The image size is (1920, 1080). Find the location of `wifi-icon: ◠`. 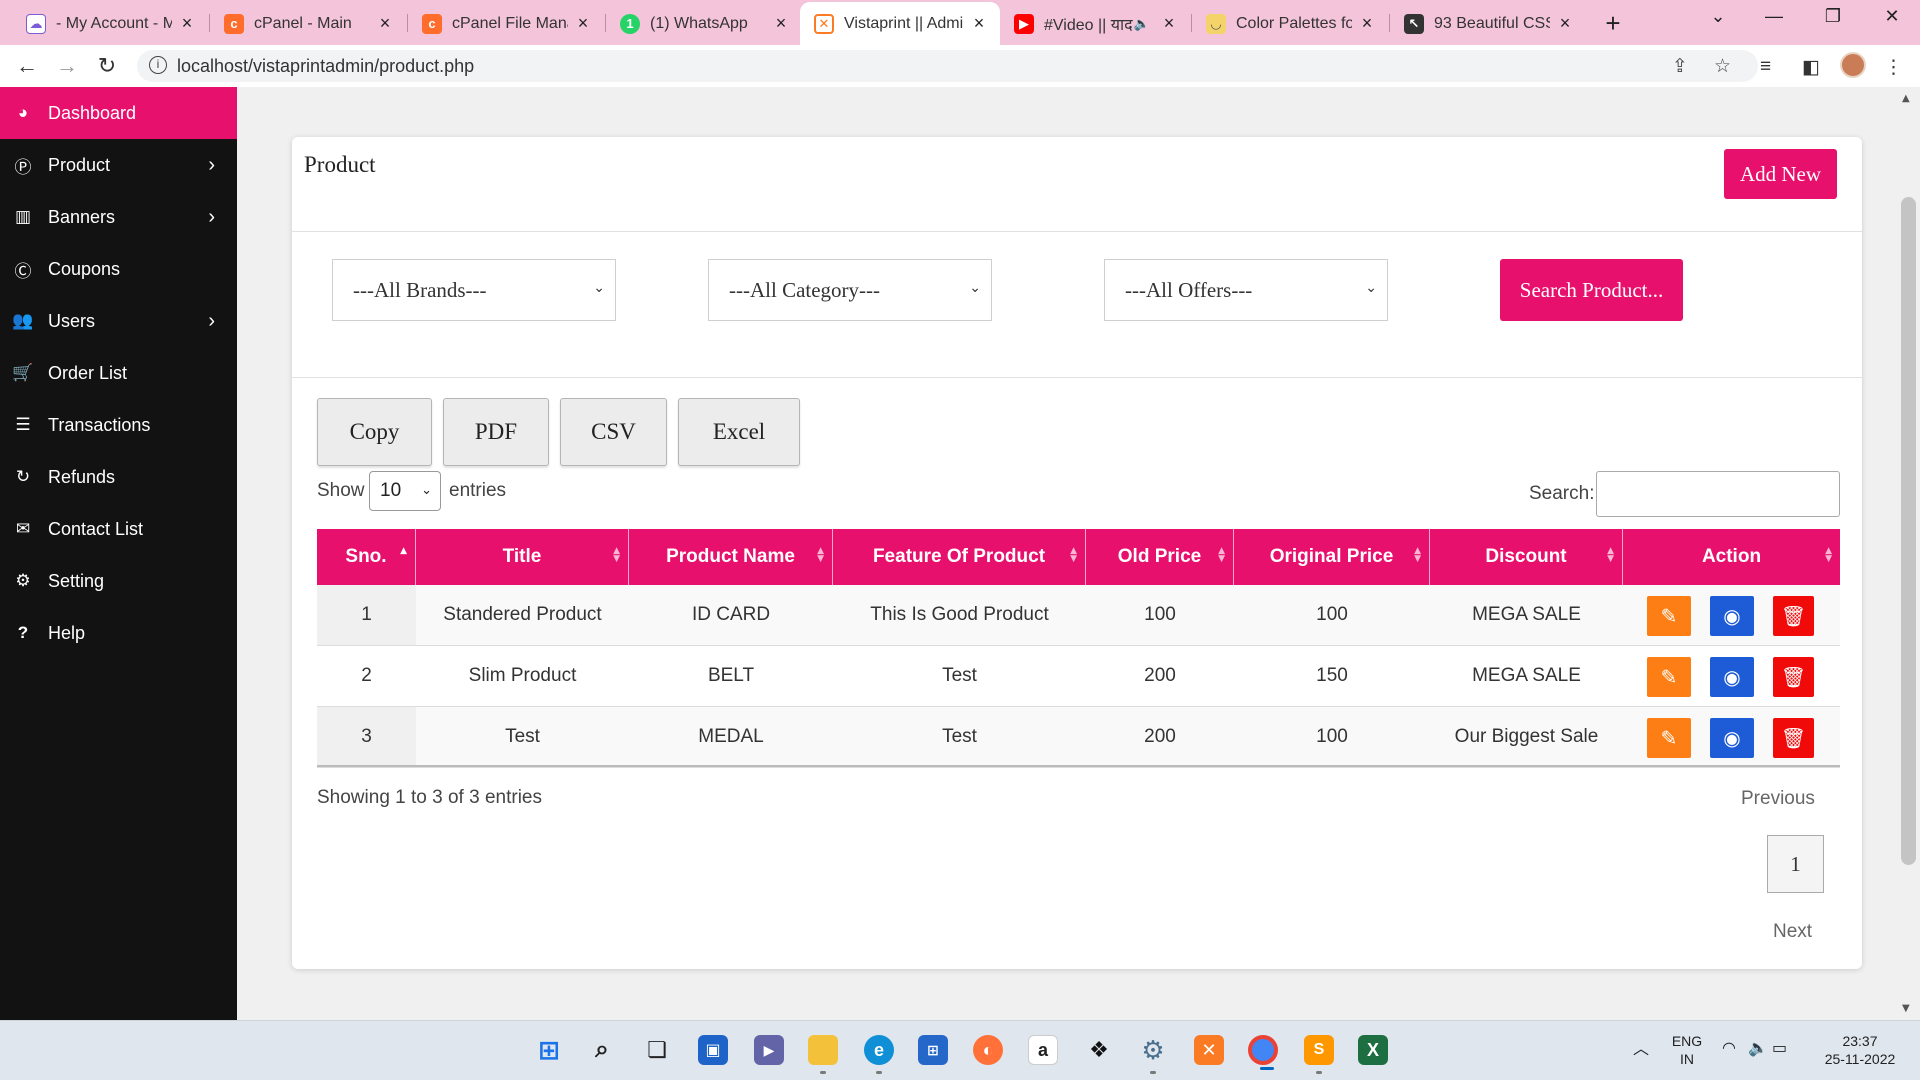

wifi-icon: ◠ is located at coordinates (1729, 1049).